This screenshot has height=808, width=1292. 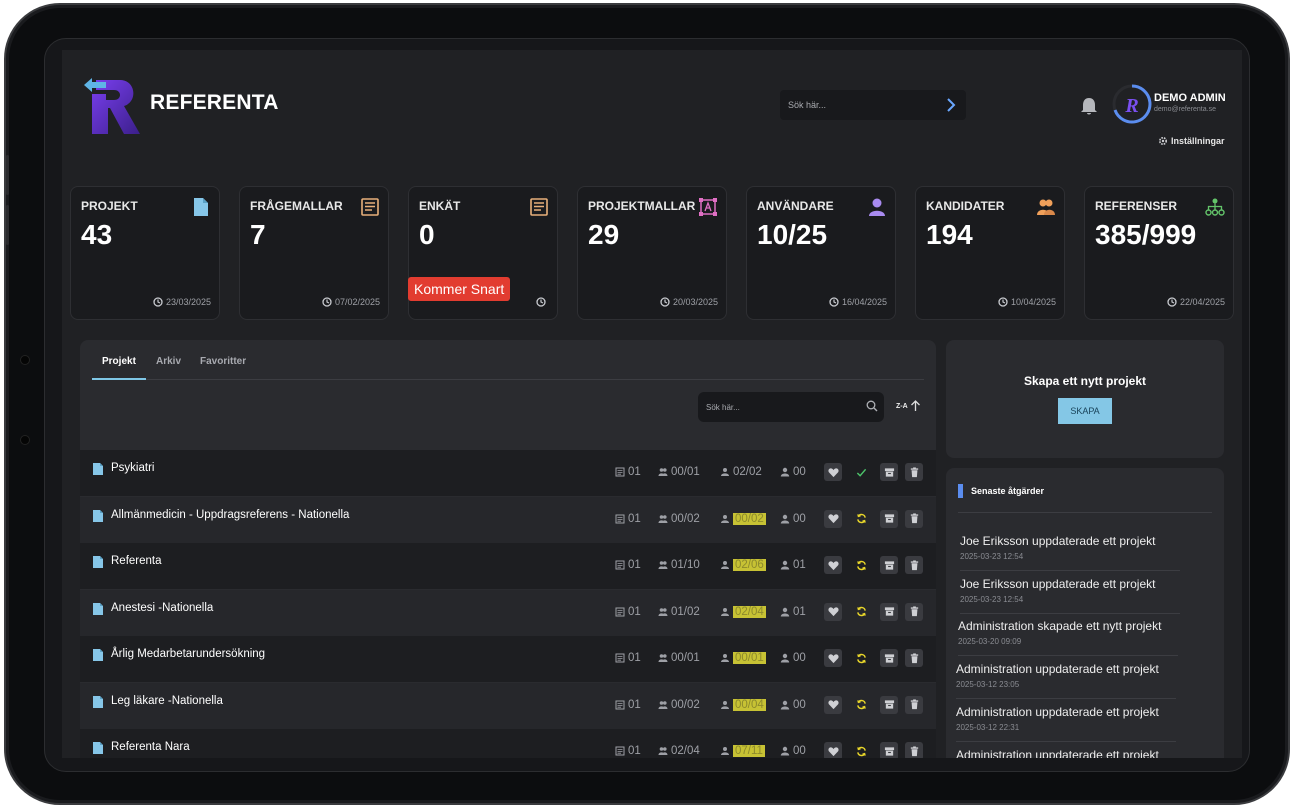 I want to click on project-row: Referenta 01 01/10 02/06 01, so click(x=508, y=566).